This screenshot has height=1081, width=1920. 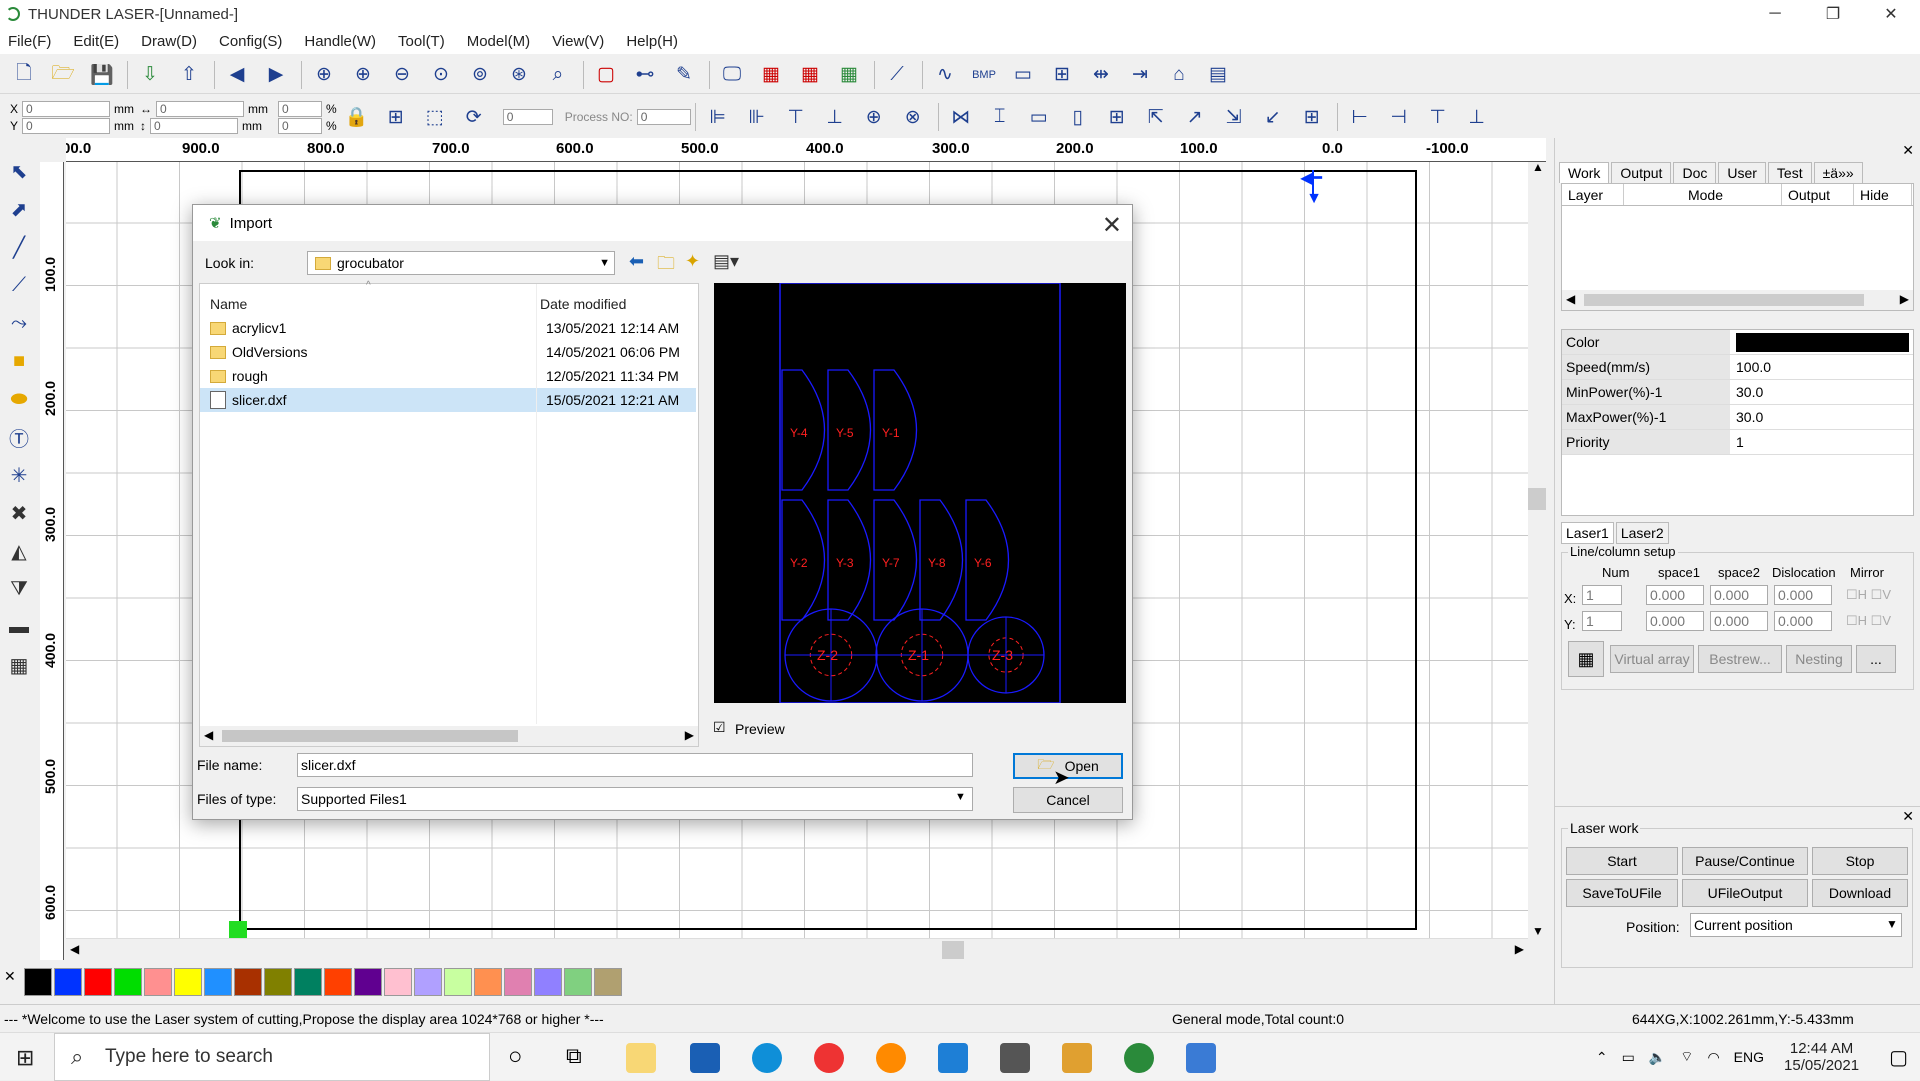 What do you see at coordinates (1868, 621) in the screenshot?
I see `lc-y-mirror: ☐H ☐V` at bounding box center [1868, 621].